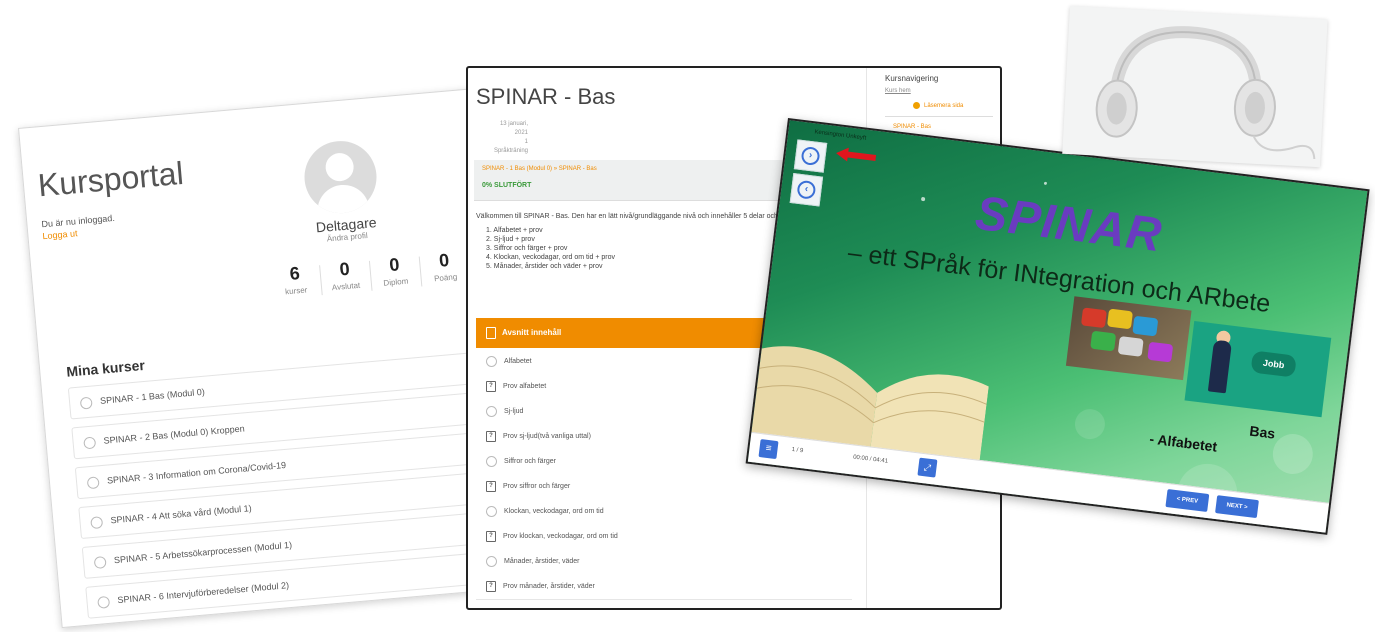 This screenshot has height=632, width=1375. What do you see at coordinates (927, 467) in the screenshot?
I see `fullscreen-icon: ⤢` at bounding box center [927, 467].